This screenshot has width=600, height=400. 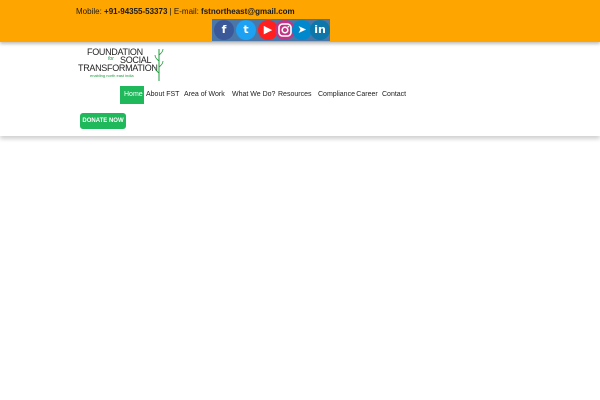 What do you see at coordinates (204, 95) in the screenshot?
I see `nav-area-of-work: Area of Work` at bounding box center [204, 95].